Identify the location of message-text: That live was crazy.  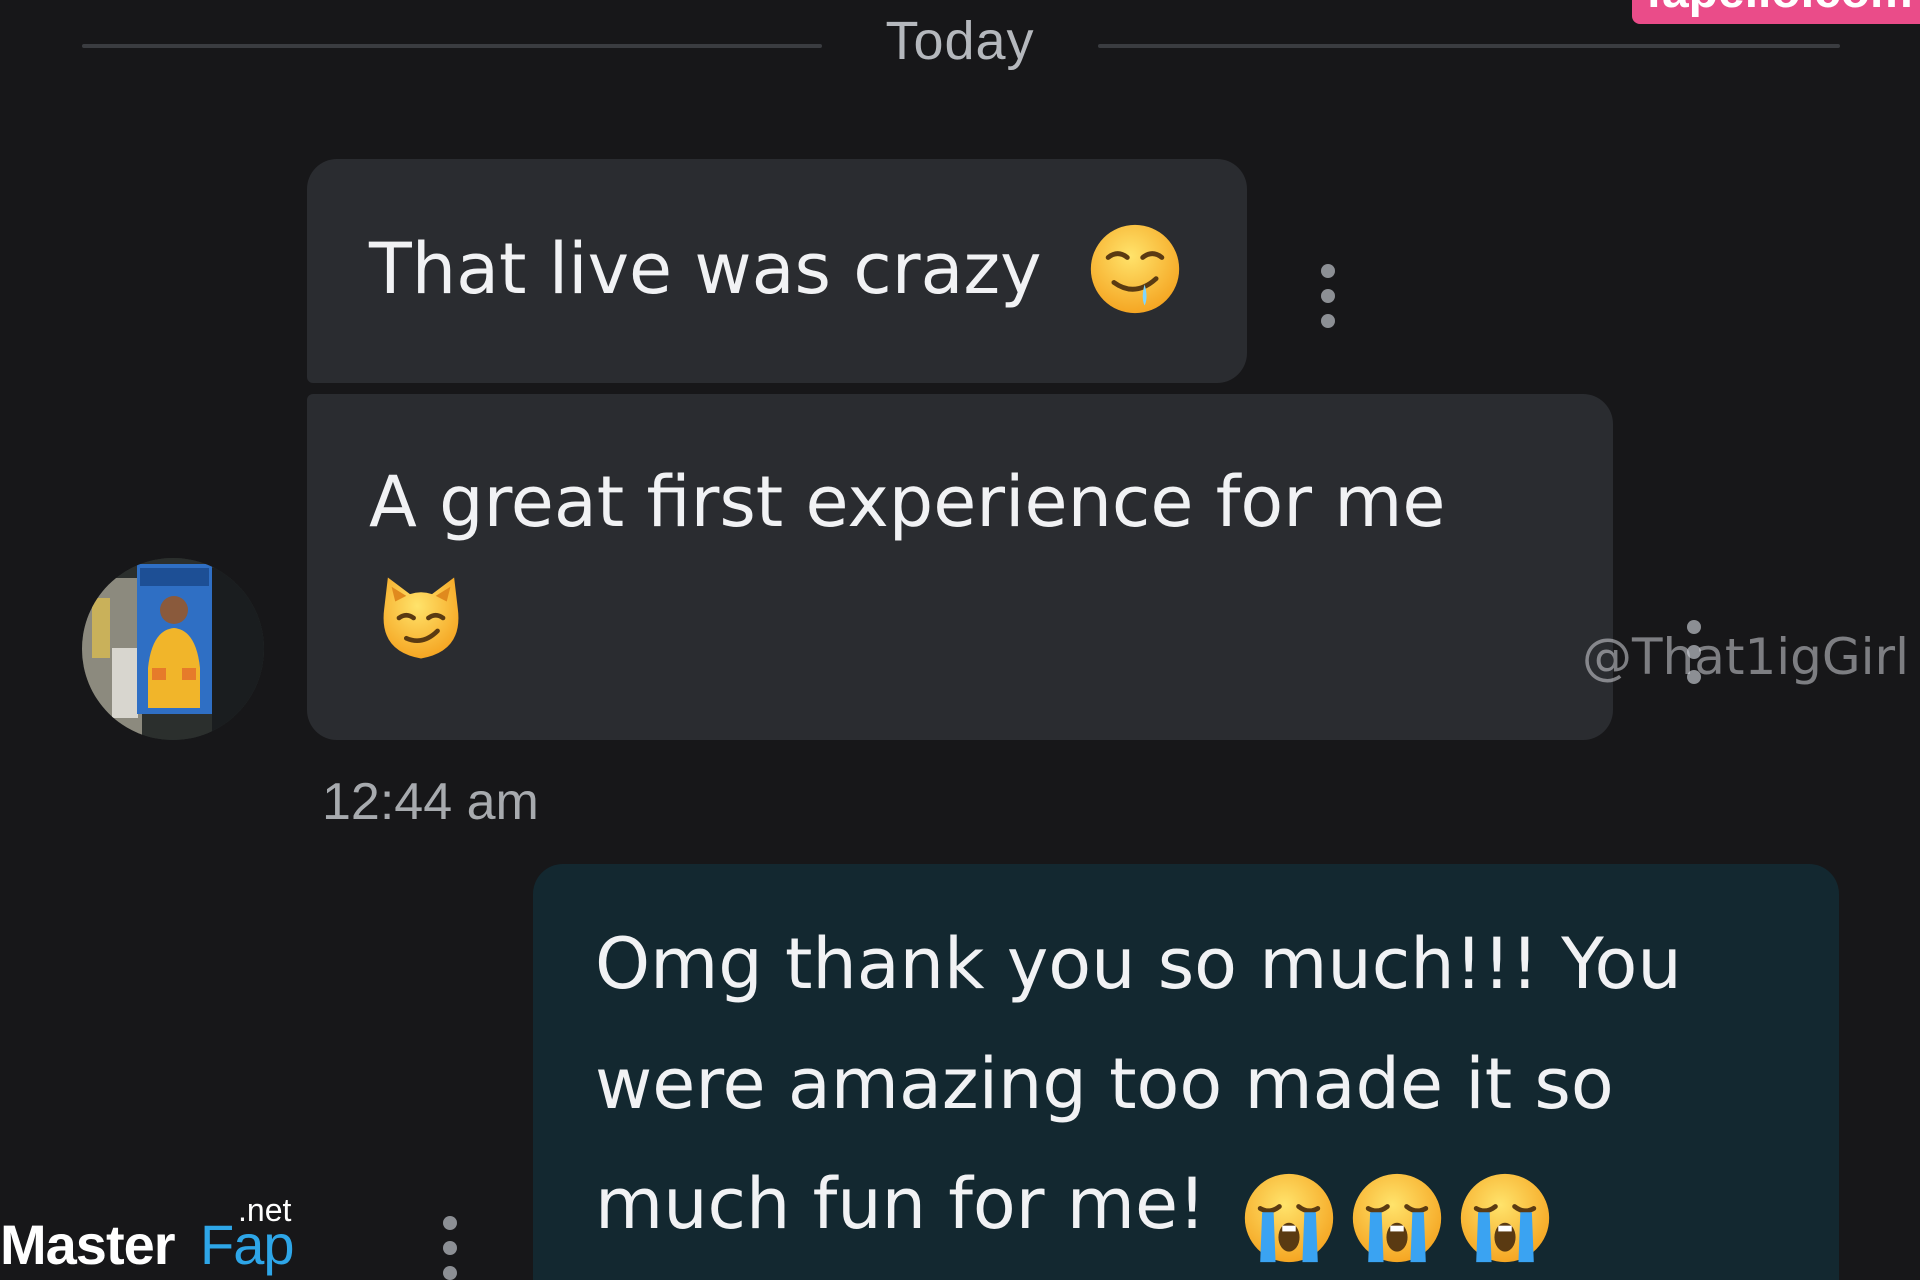
(705, 269).